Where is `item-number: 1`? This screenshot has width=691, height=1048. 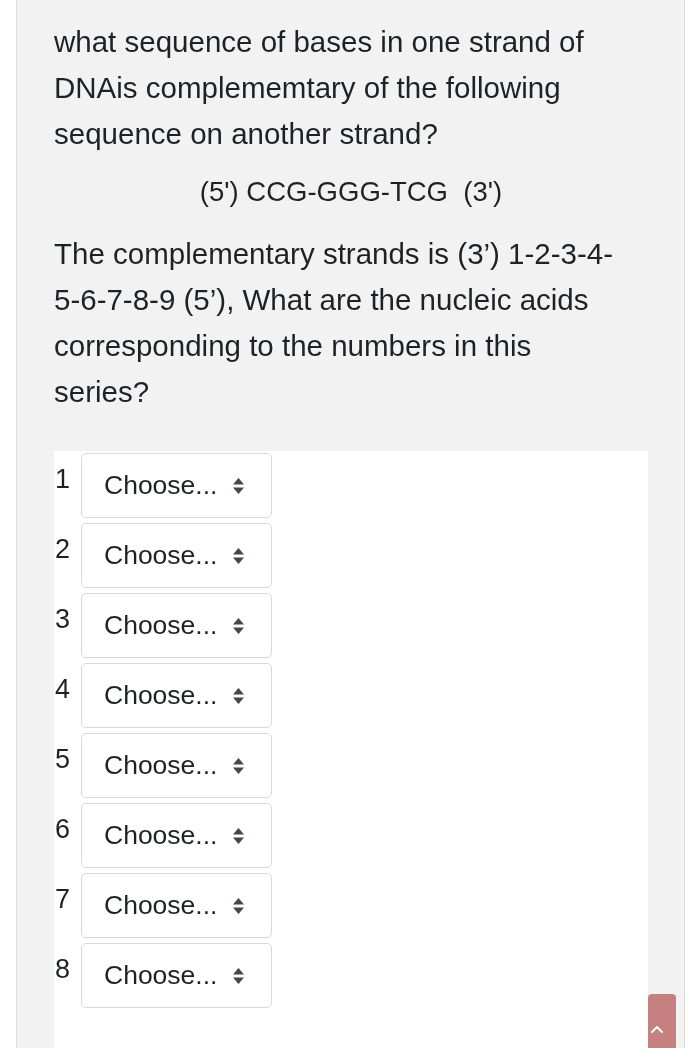 item-number: 1 is located at coordinates (63, 479).